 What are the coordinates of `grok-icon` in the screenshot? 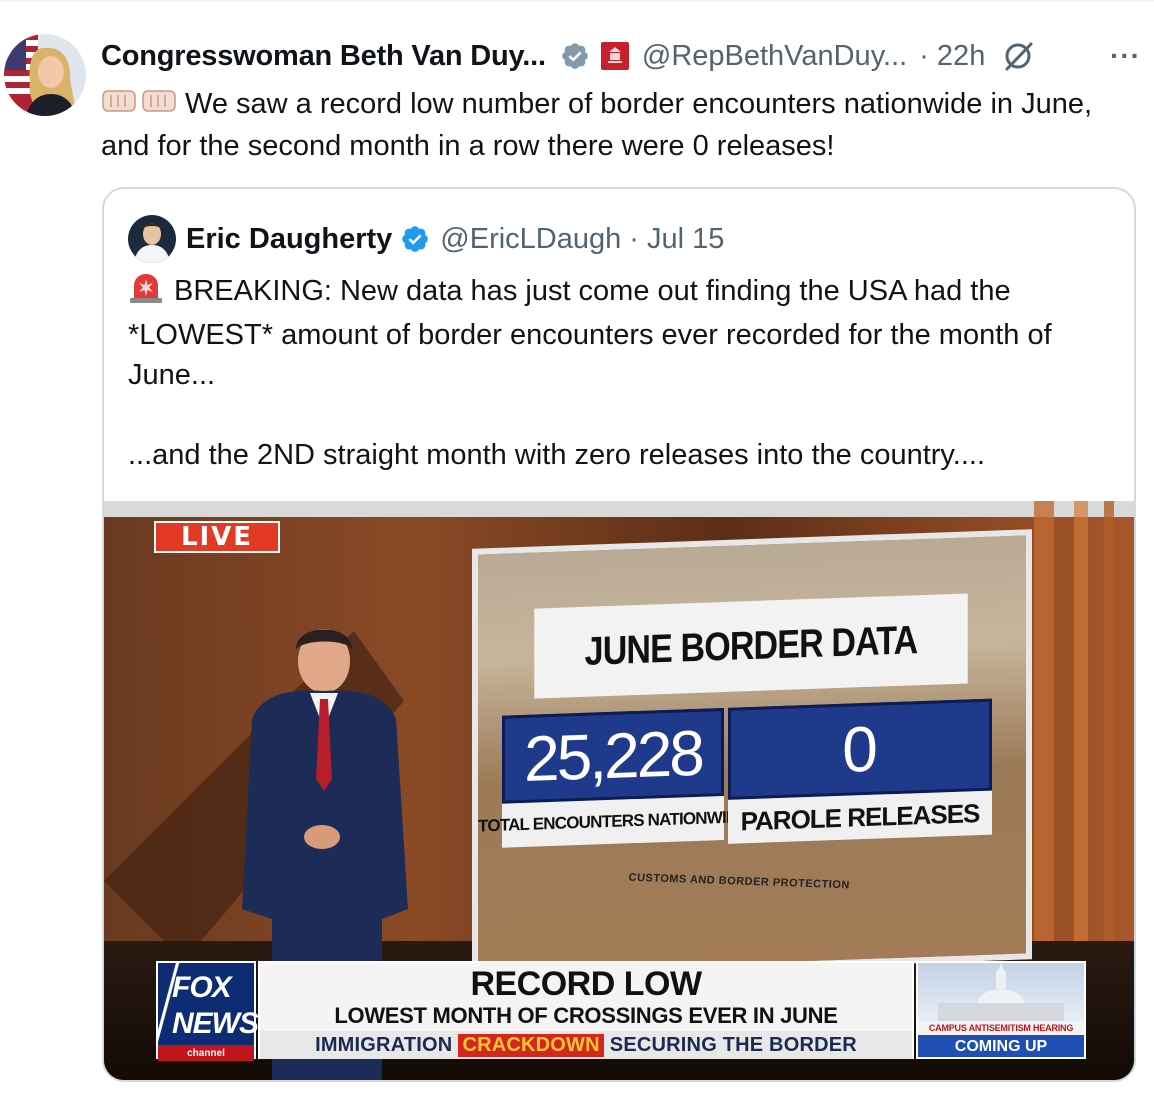 It's located at (1018, 56).